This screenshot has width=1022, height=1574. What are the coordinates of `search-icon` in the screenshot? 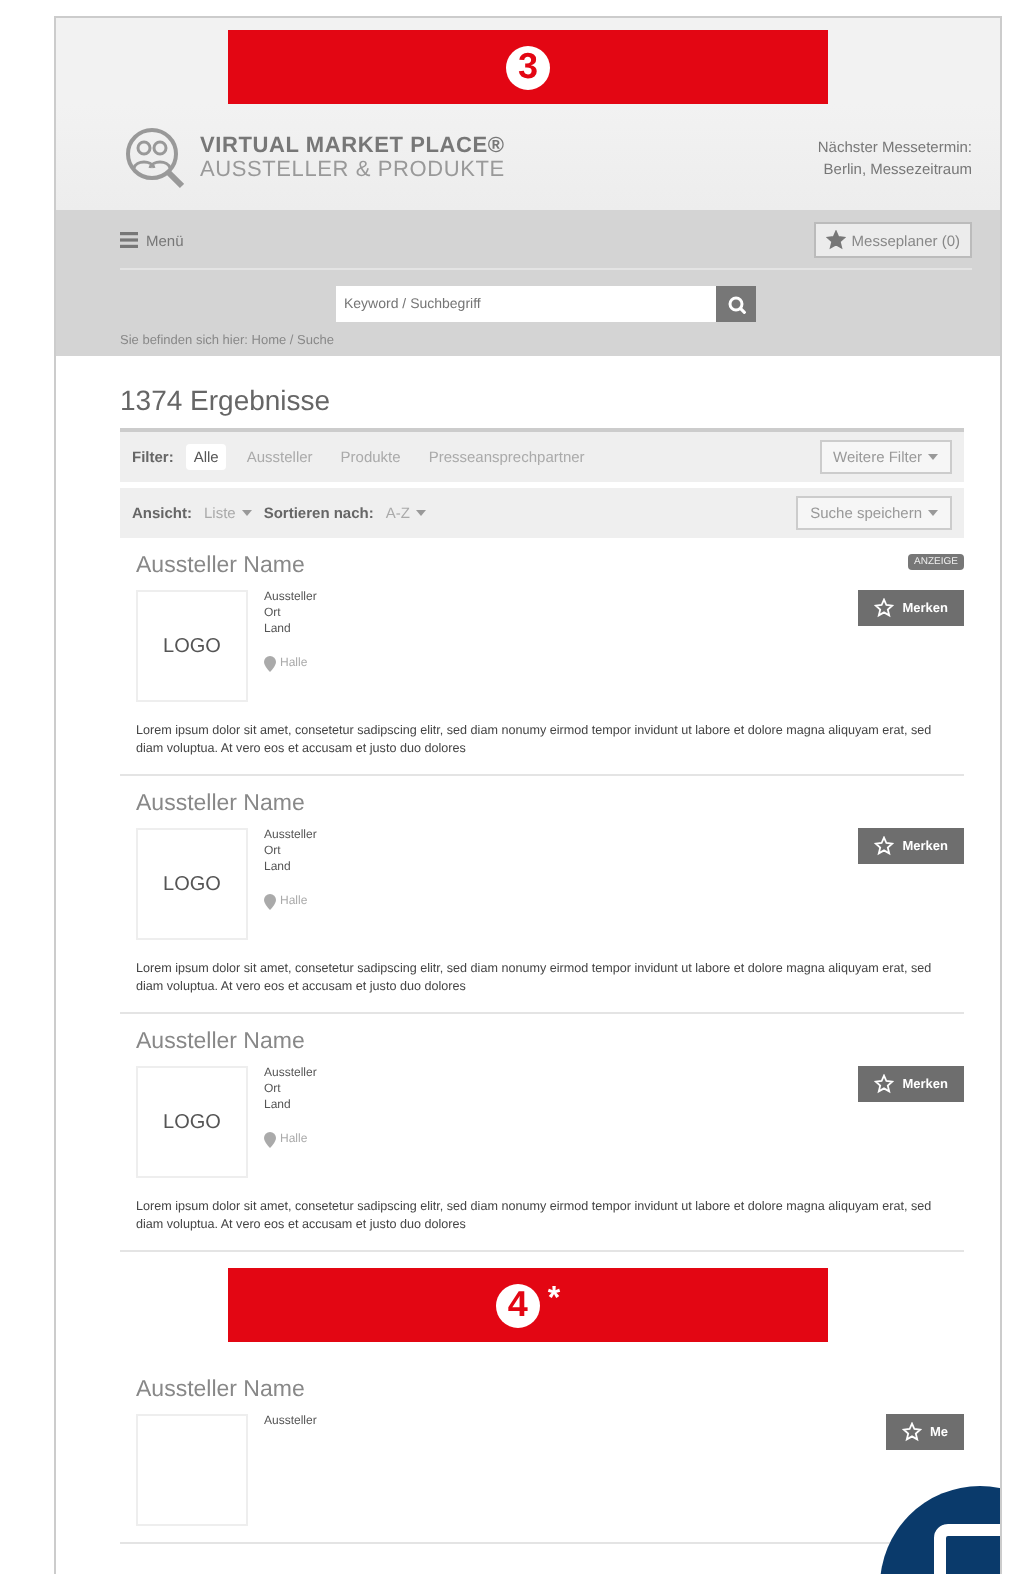 It's located at (736, 304).